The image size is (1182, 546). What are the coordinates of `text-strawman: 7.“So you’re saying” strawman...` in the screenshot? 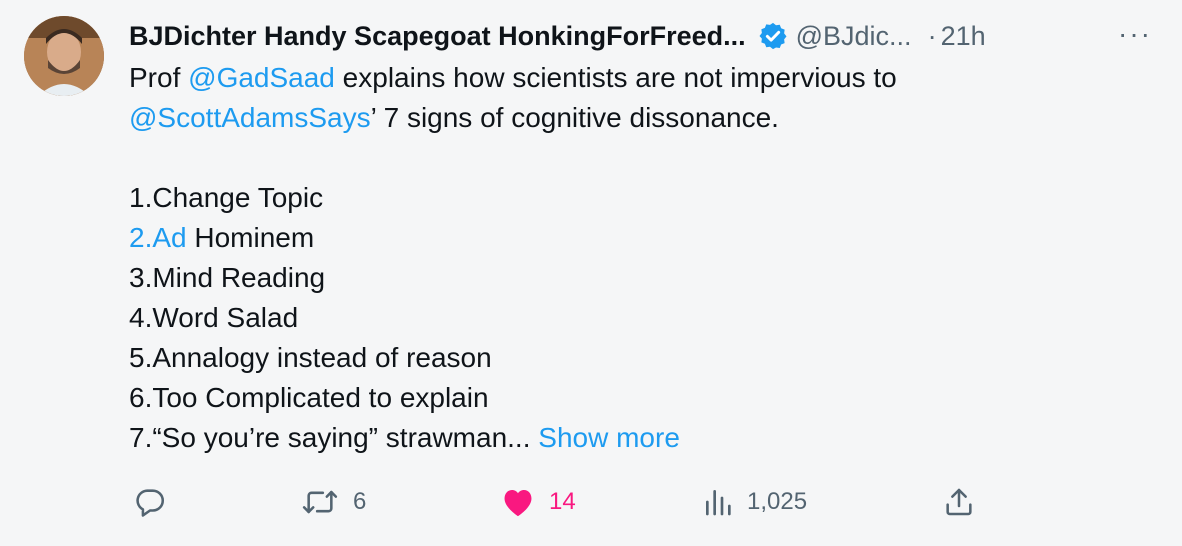 It's located at (334, 437).